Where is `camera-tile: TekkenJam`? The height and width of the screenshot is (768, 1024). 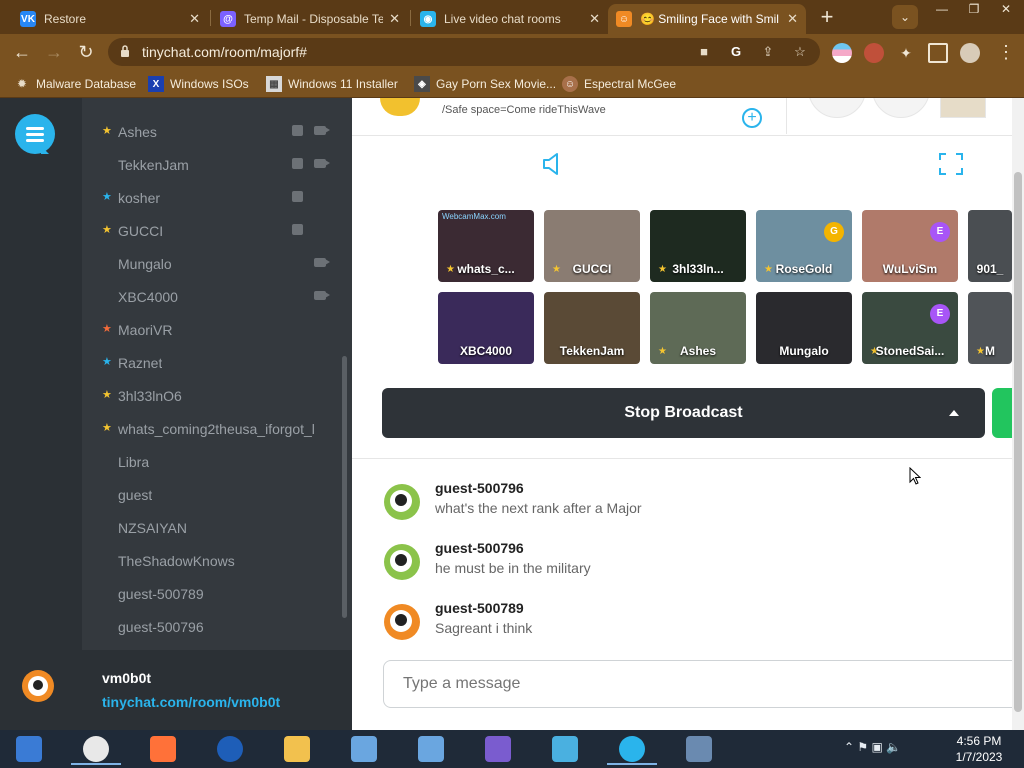
camera-tile: TekkenJam is located at coordinates (592, 328).